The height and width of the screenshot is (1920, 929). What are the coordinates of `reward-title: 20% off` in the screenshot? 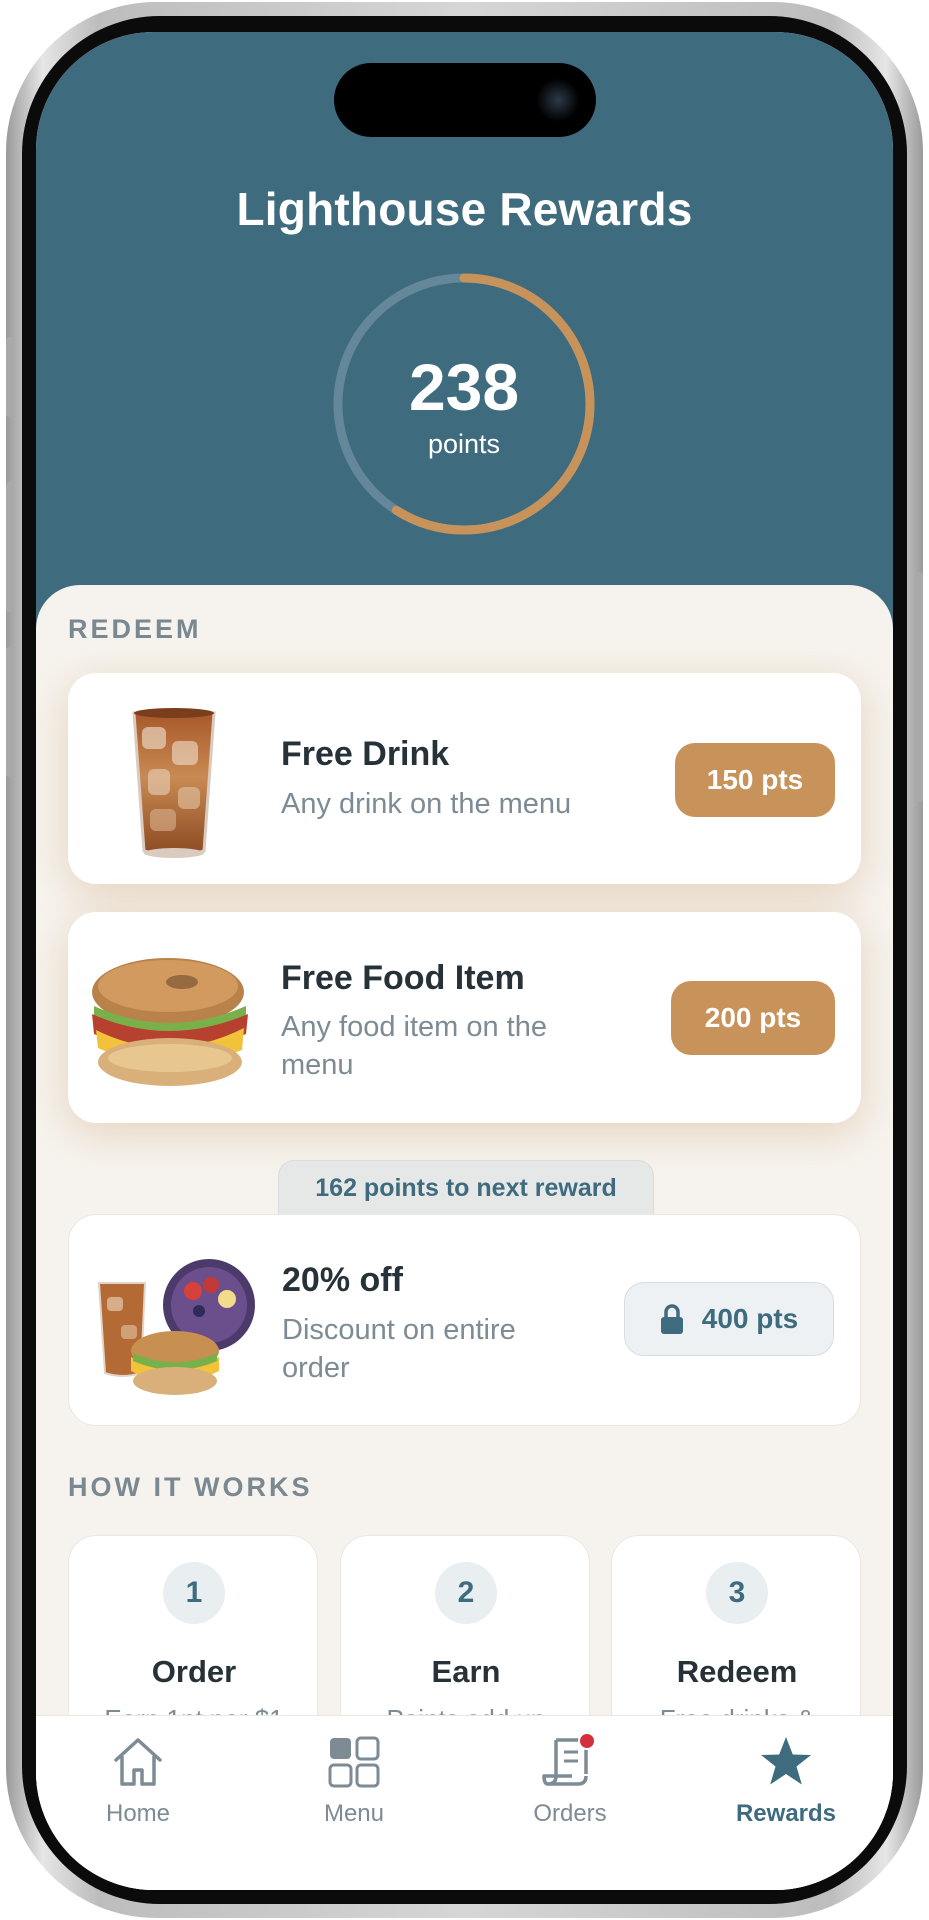 It's located at (342, 1280).